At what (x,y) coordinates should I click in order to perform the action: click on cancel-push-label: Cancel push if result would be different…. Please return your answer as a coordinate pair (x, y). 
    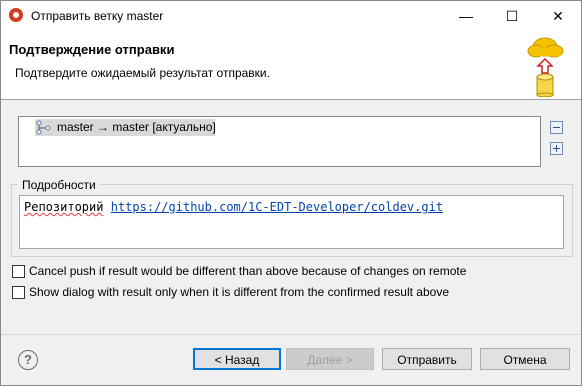
    Looking at the image, I should click on (248, 271).